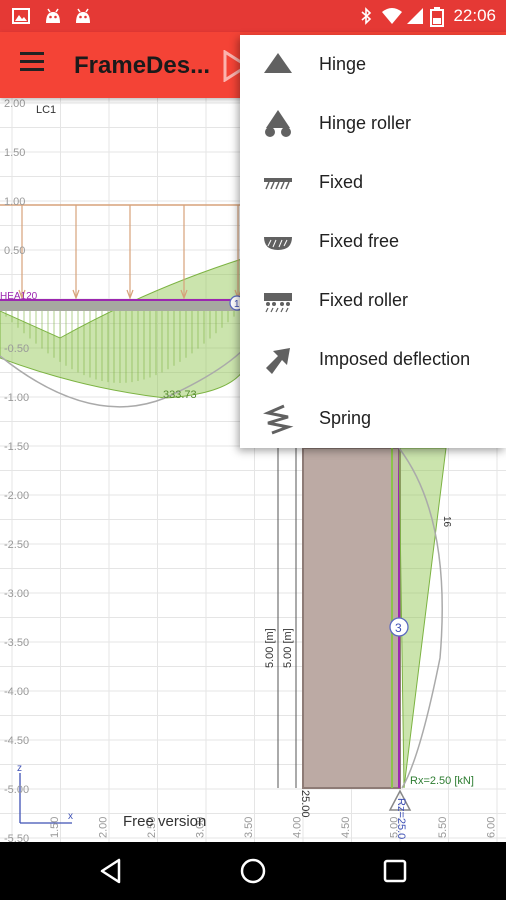  What do you see at coordinates (70, 816) in the screenshot?
I see `x-axis-label: x` at bounding box center [70, 816].